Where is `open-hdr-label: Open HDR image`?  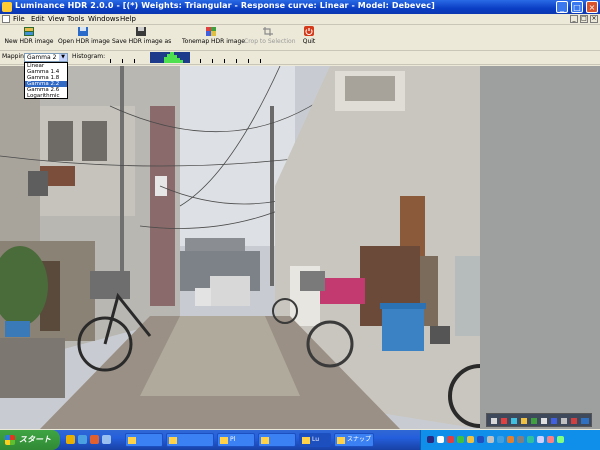
open-hdr-label: Open HDR image is located at coordinates (84, 41).